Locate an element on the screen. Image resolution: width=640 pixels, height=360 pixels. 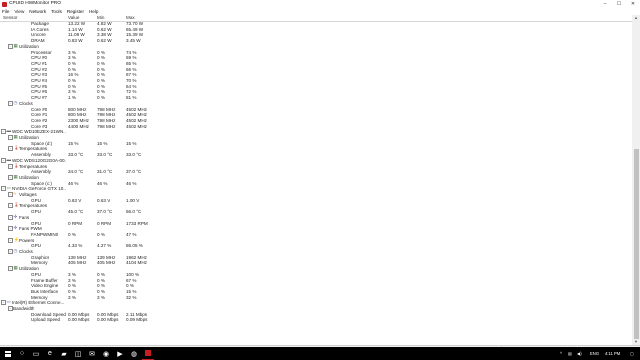
power-icon: ⚡ is located at coordinates (16, 239).